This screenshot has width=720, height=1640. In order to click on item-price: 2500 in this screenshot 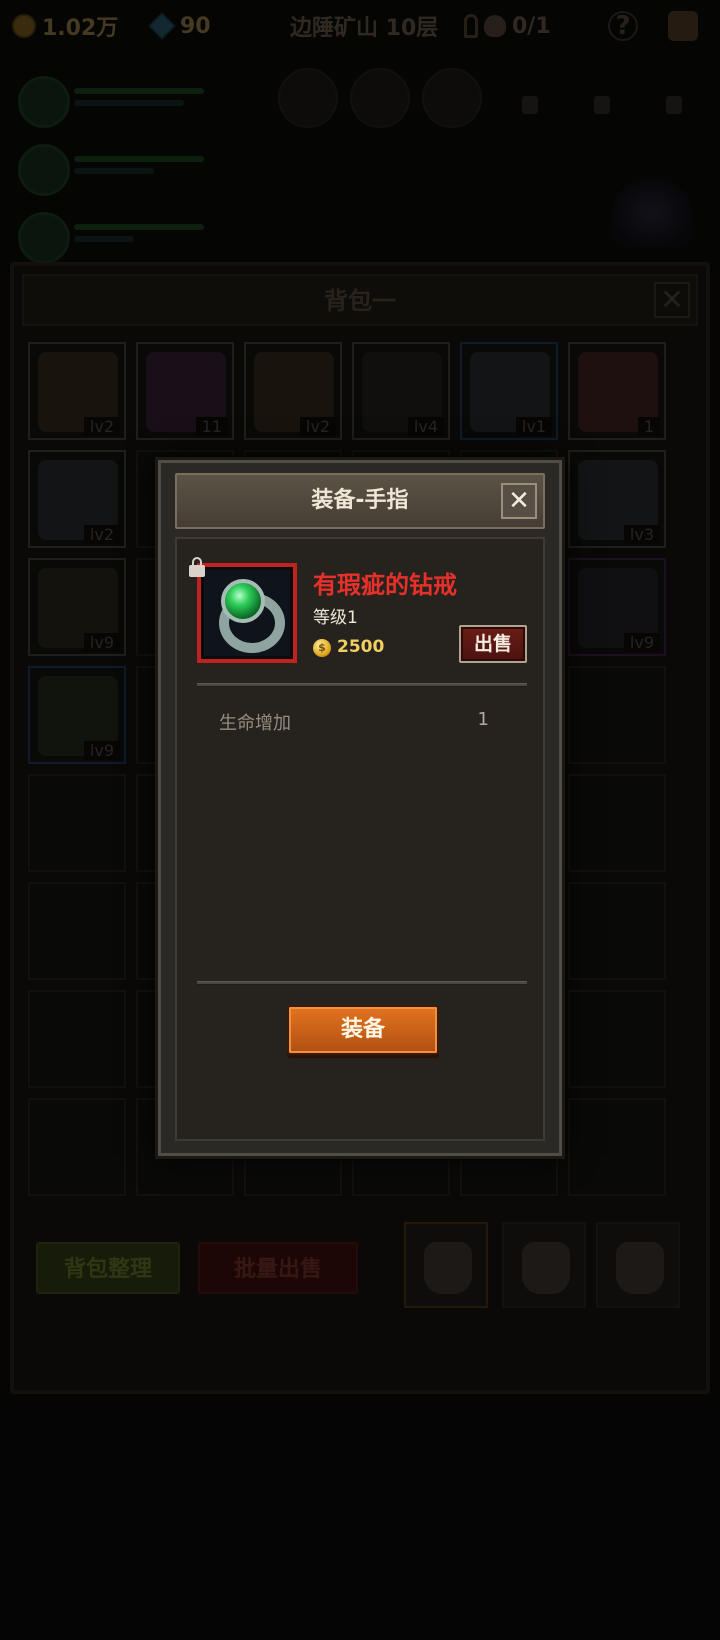, I will do `click(361, 647)`.